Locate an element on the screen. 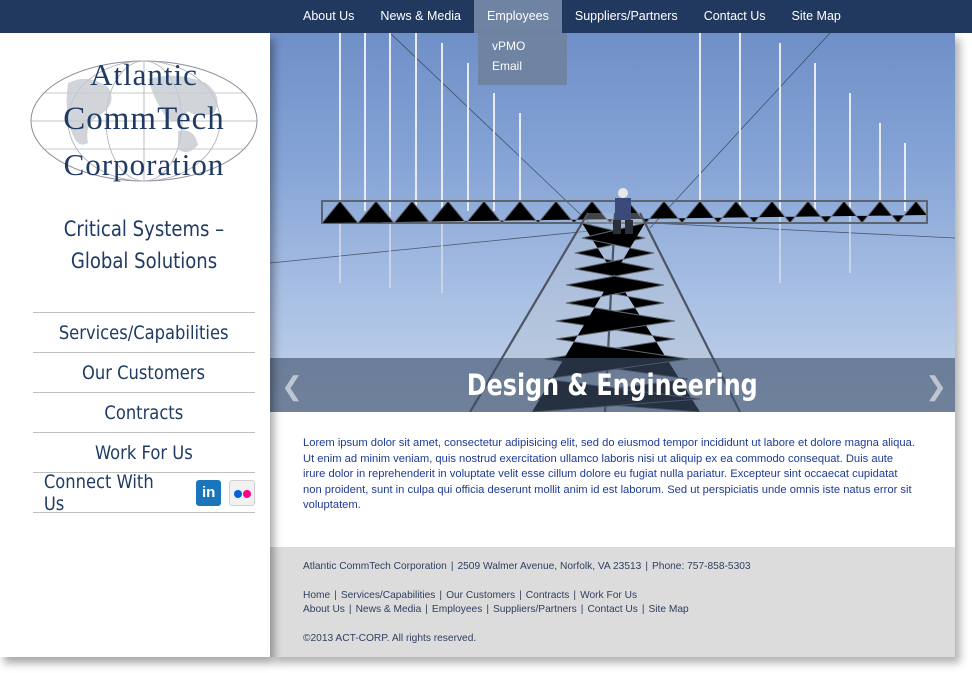 This screenshot has height=673, width=972. side-item-work-for-us: Work For Us is located at coordinates (144, 453).